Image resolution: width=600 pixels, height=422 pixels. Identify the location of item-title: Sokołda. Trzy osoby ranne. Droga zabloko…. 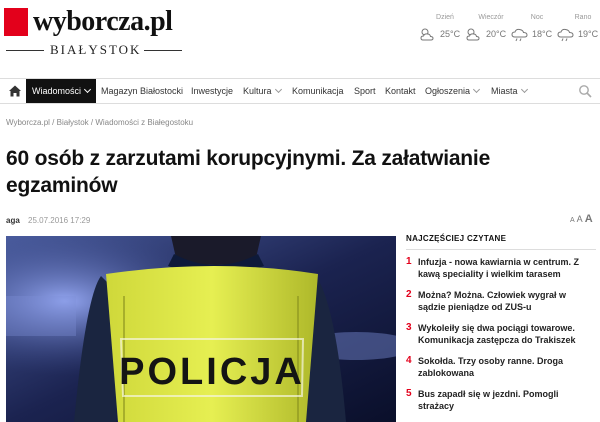
(491, 367).